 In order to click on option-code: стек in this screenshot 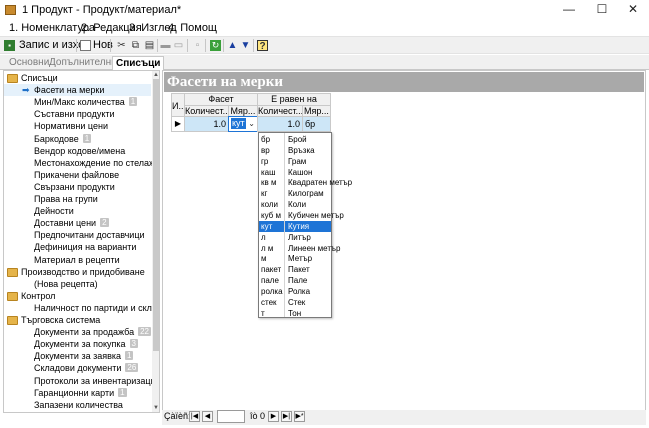, I will do `click(269, 302)`.